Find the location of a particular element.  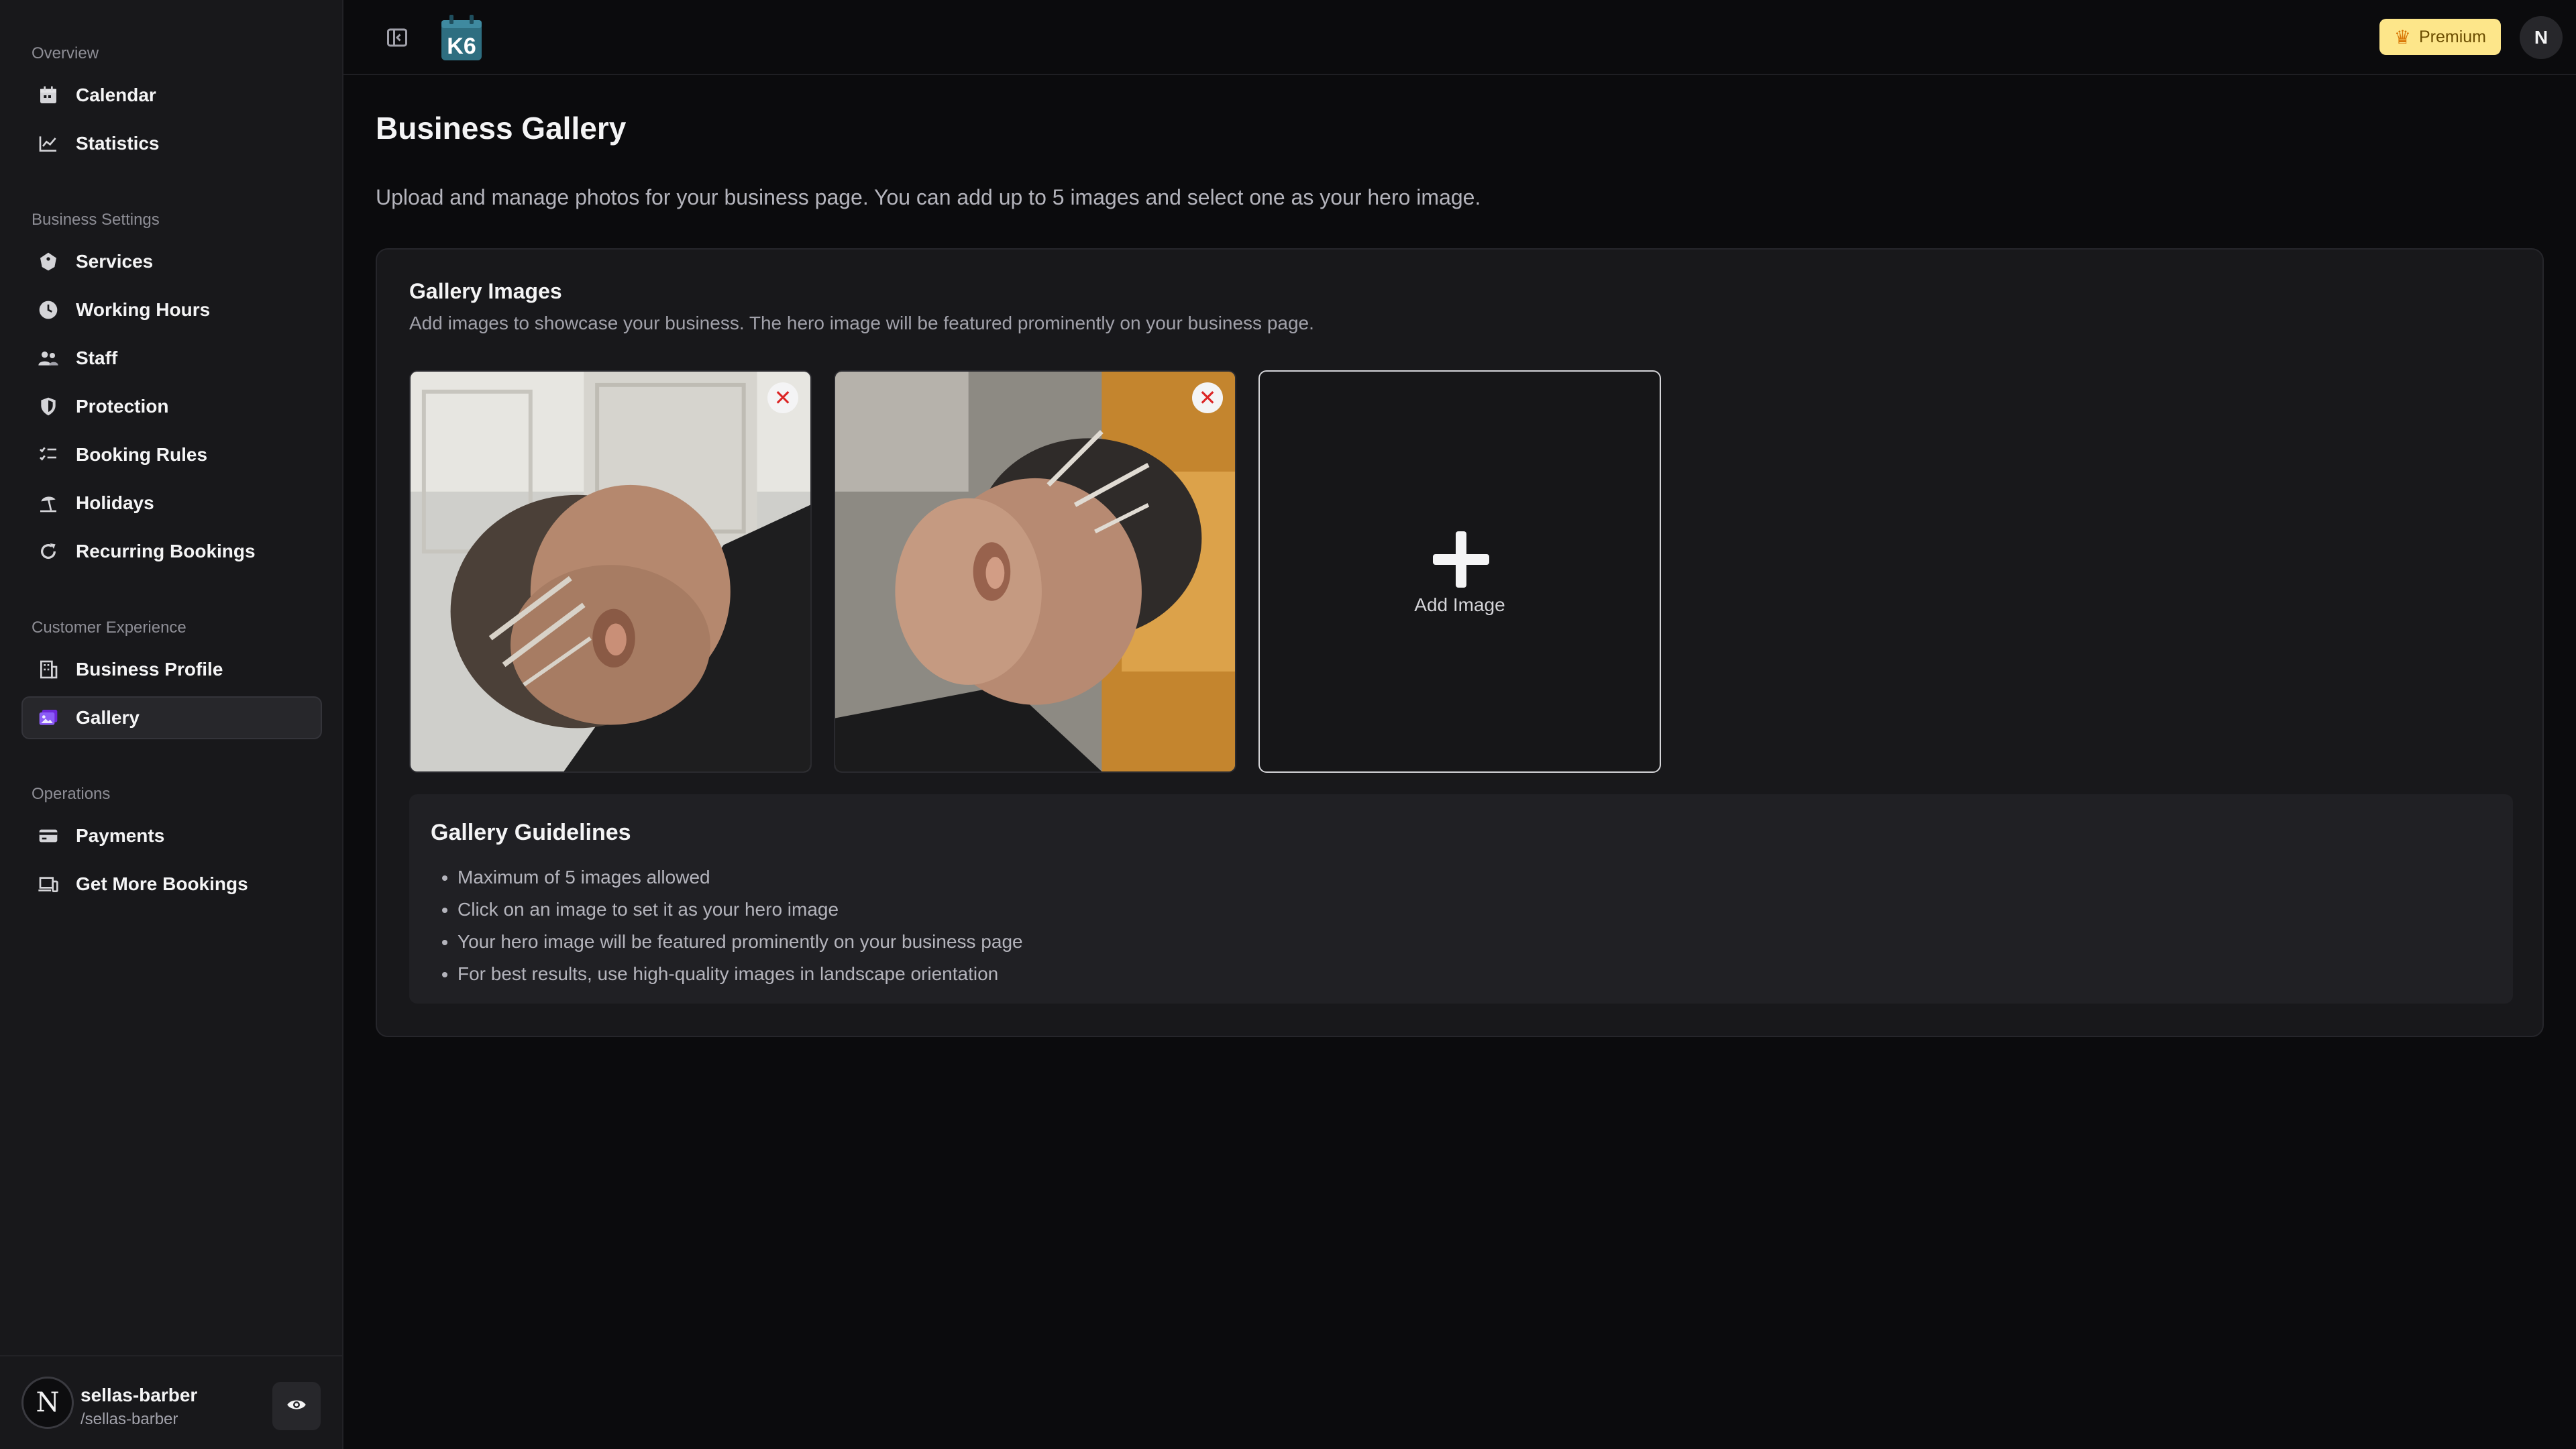

sidebar-item-label: Booking Rules is located at coordinates (142, 454).